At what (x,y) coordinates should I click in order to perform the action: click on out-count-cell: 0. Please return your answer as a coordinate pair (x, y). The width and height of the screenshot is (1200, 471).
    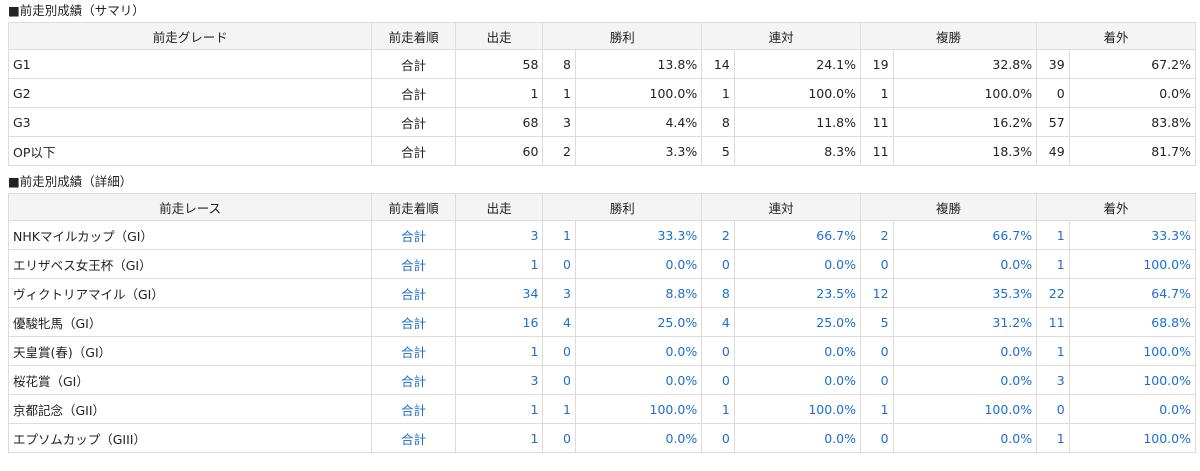
    Looking at the image, I should click on (1053, 409).